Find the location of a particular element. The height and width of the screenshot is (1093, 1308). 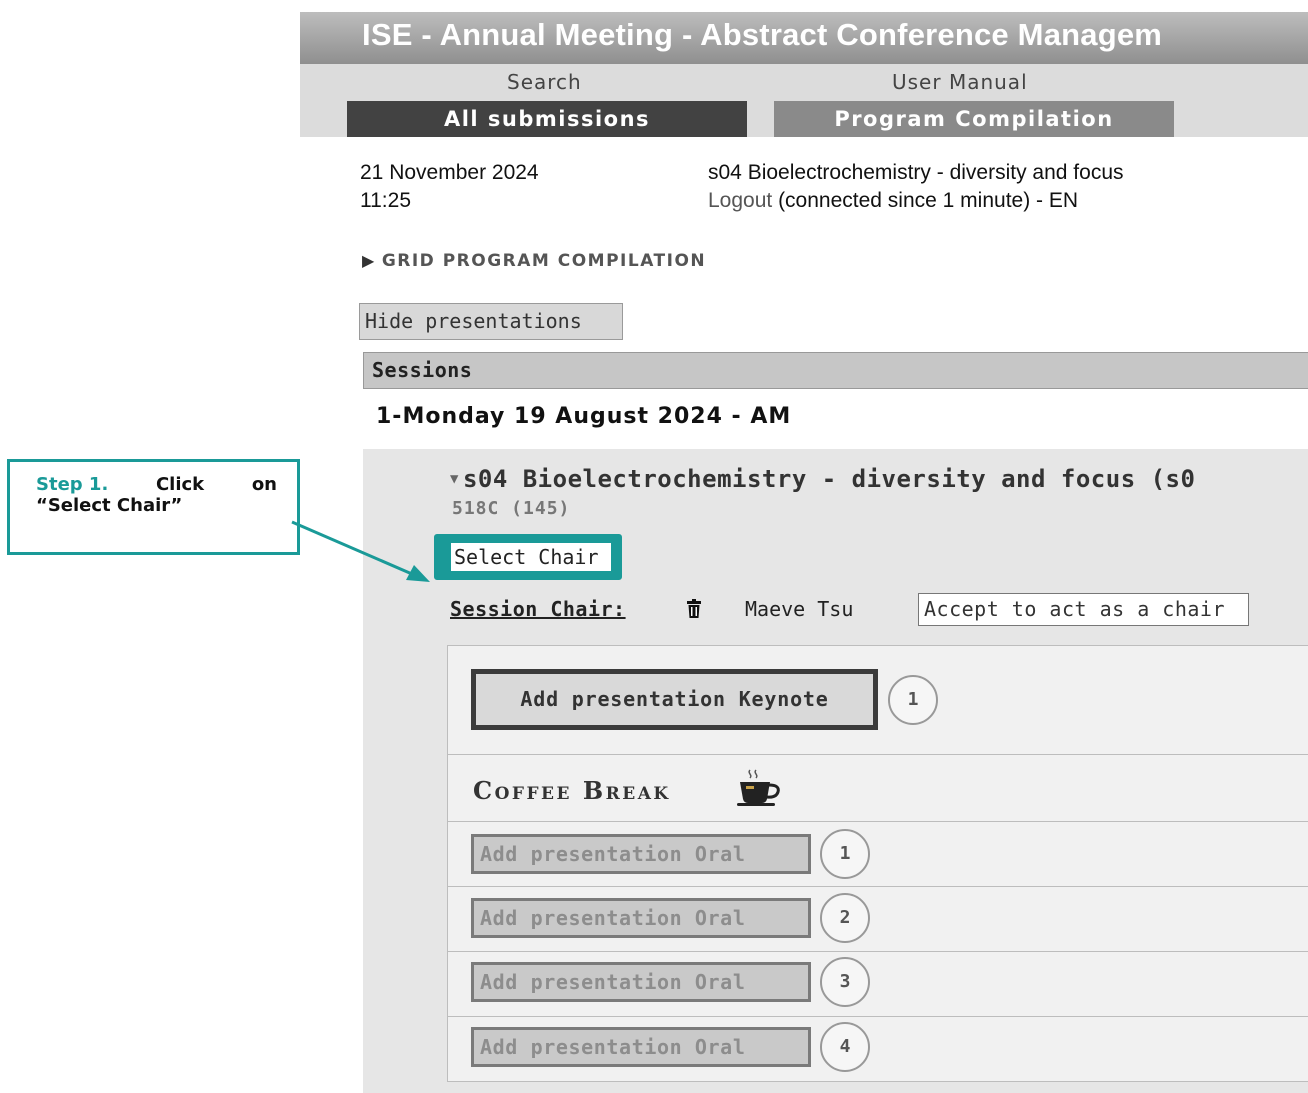

tab-all-submissions: All submissions is located at coordinates (547, 119).